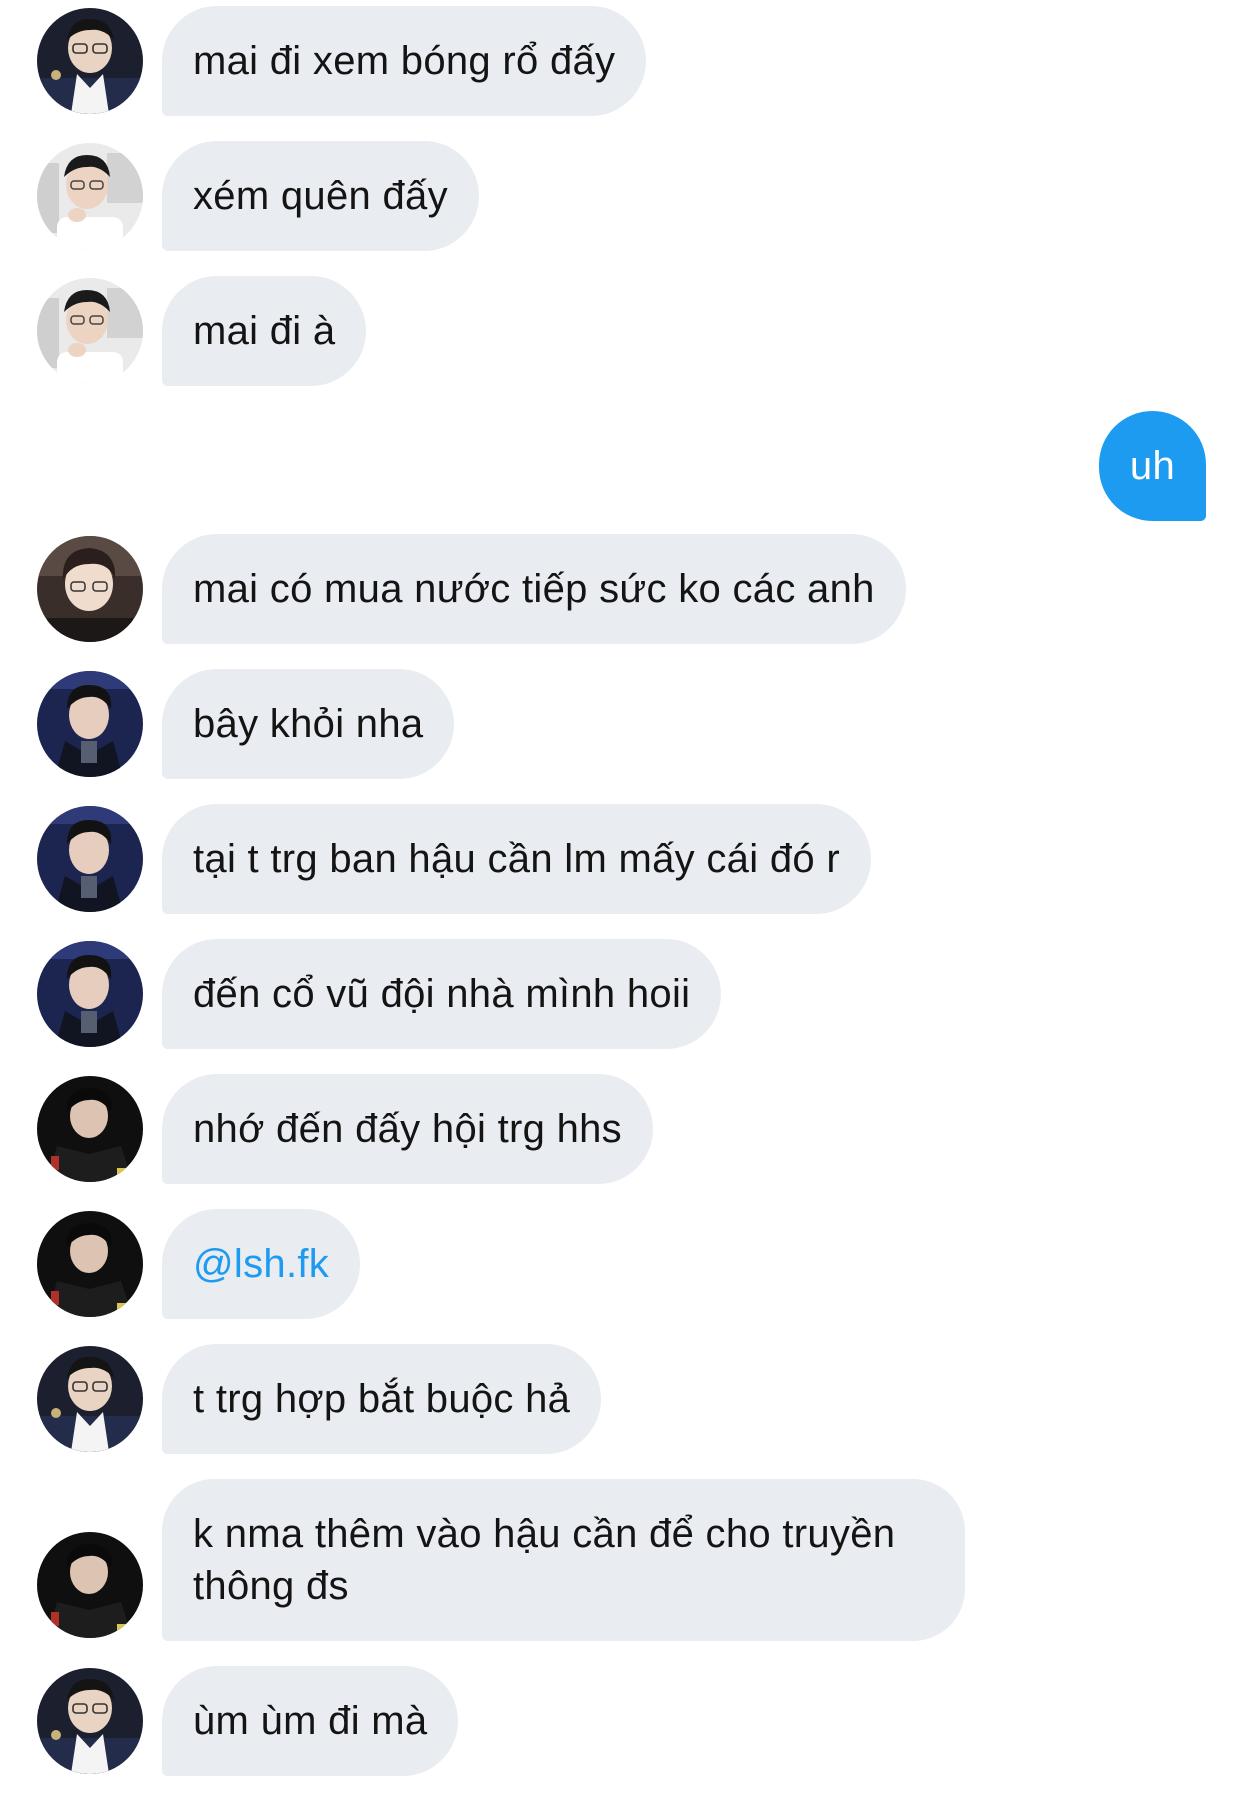  What do you see at coordinates (1152, 466) in the screenshot?
I see `my-message-bubble: uh` at bounding box center [1152, 466].